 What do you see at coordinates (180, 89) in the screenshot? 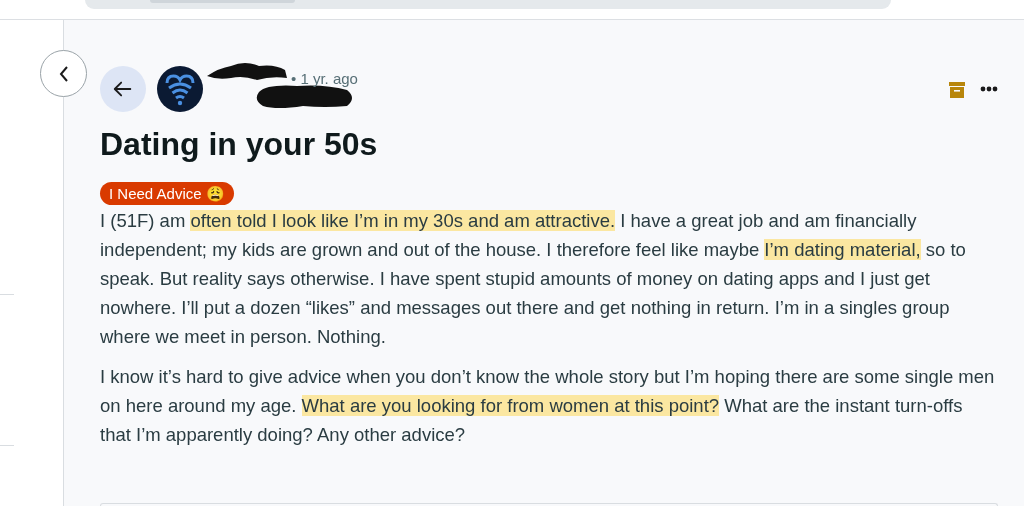
I see `community-avatar` at bounding box center [180, 89].